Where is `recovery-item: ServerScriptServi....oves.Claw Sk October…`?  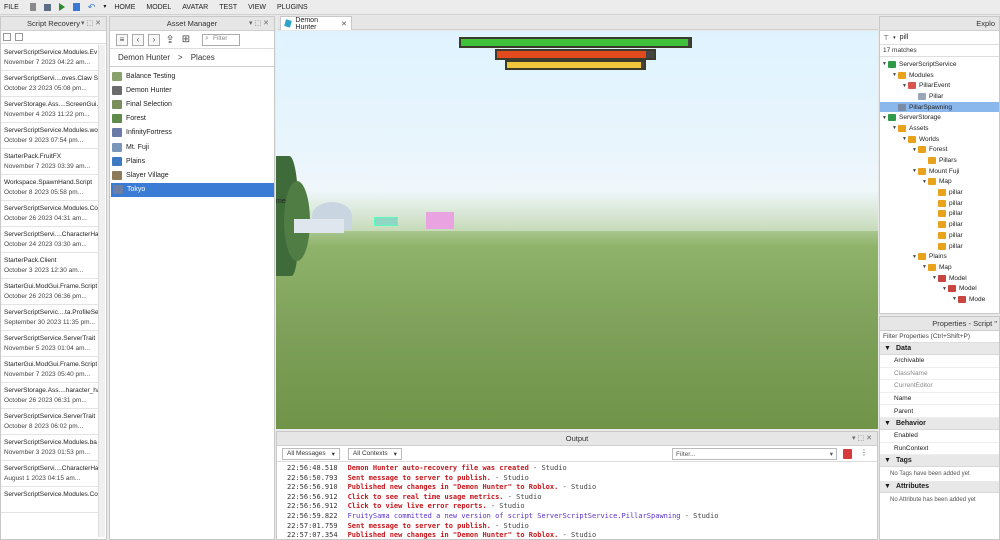 recovery-item: ServerScriptServi....oves.Claw Sk October… is located at coordinates (50, 84).